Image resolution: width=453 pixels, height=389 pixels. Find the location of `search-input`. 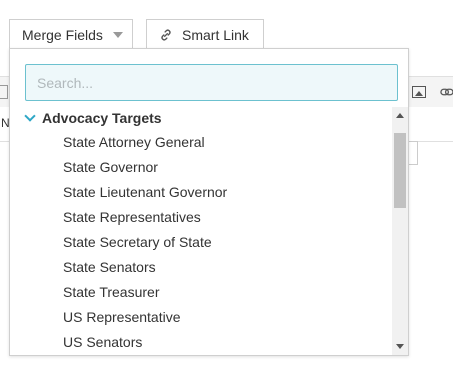

search-input is located at coordinates (211, 82).